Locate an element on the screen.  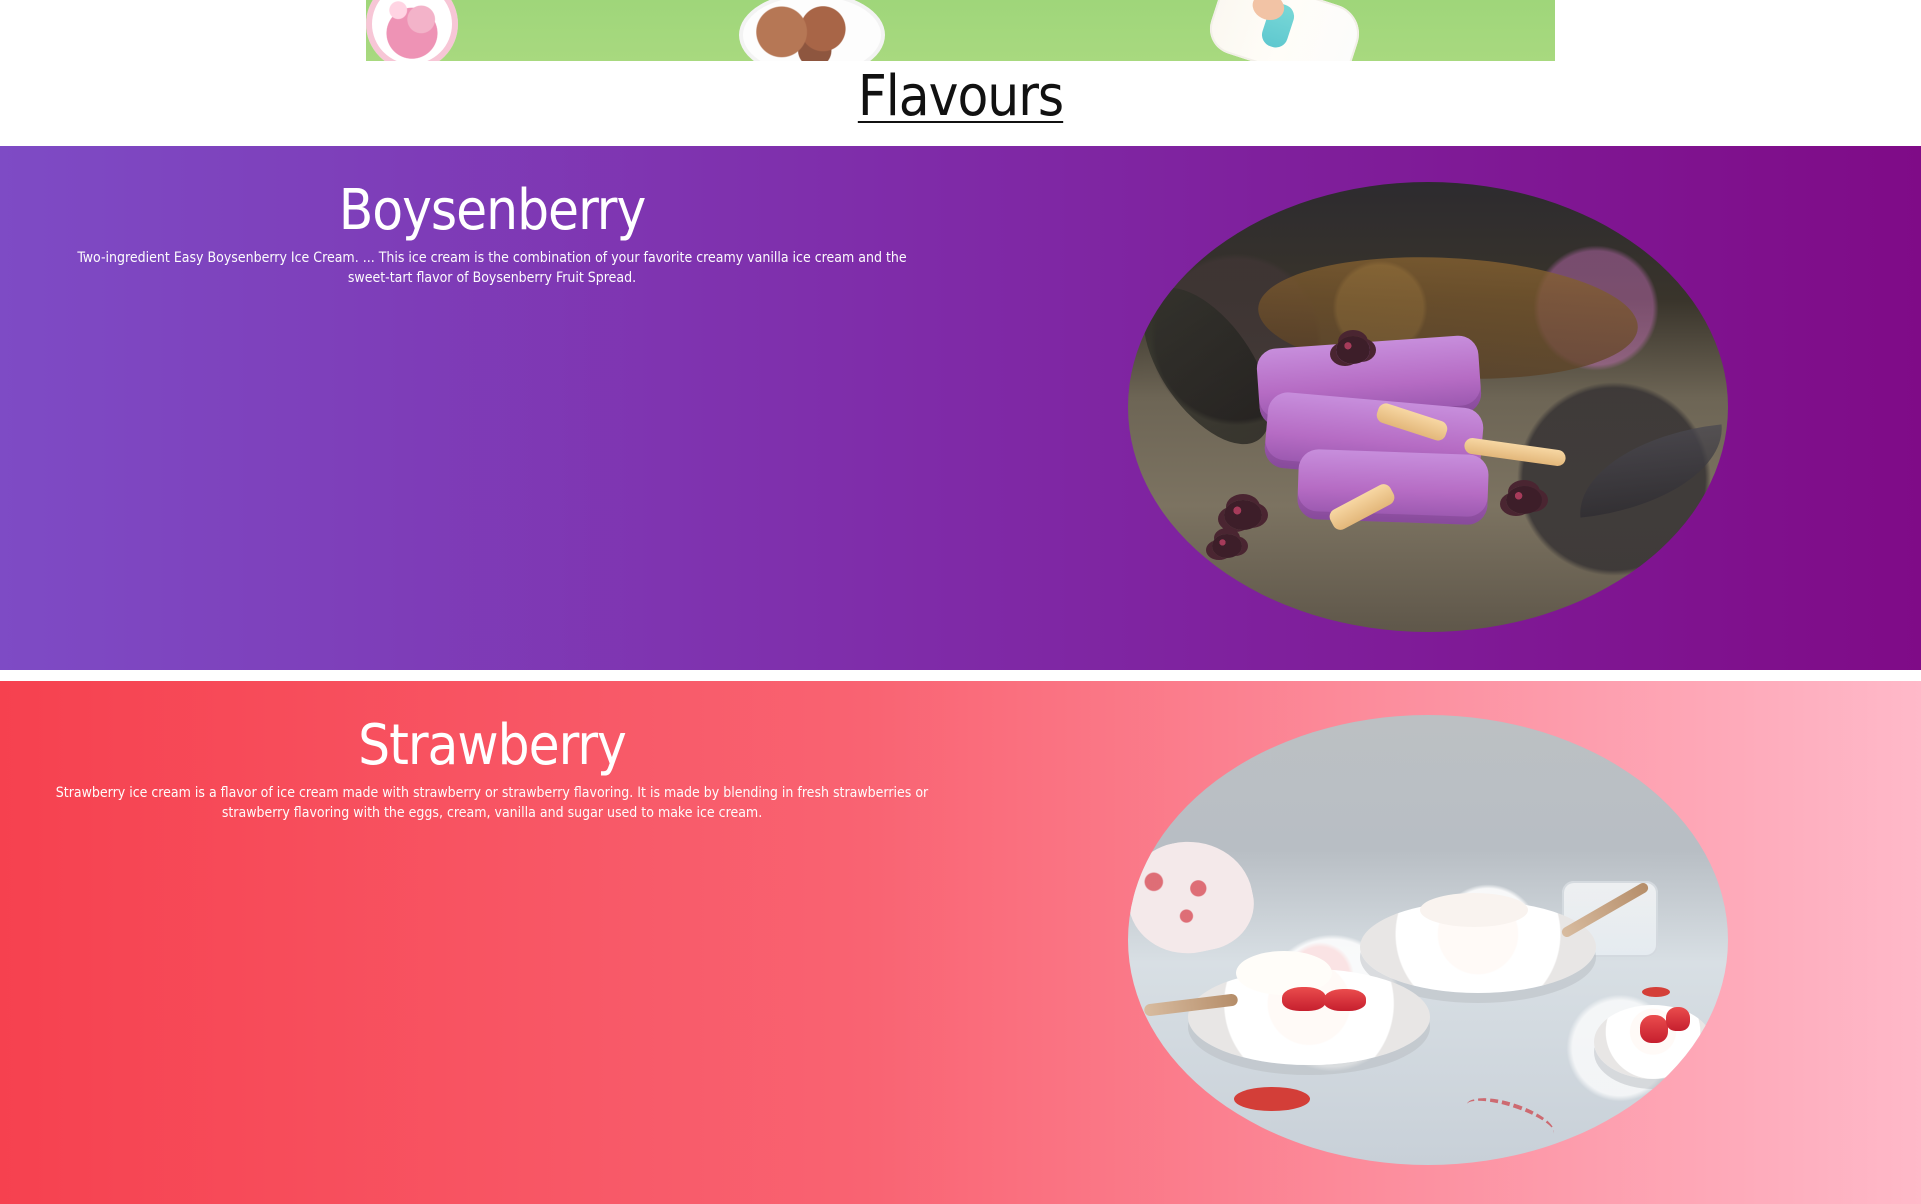
strawberry-in-small-bowl-right is located at coordinates (1678, 1019).